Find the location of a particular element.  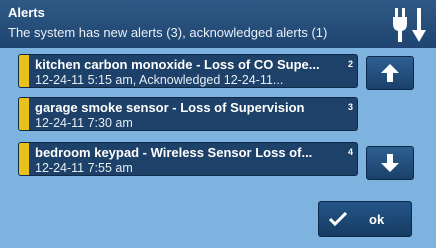

alert-number: 2 is located at coordinates (350, 64).